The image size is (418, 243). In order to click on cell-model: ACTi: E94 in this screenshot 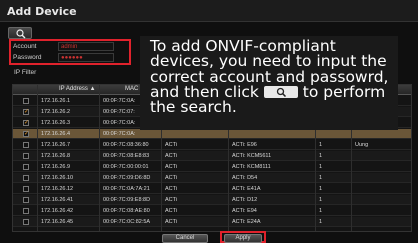, I will do `click(244, 211)`.